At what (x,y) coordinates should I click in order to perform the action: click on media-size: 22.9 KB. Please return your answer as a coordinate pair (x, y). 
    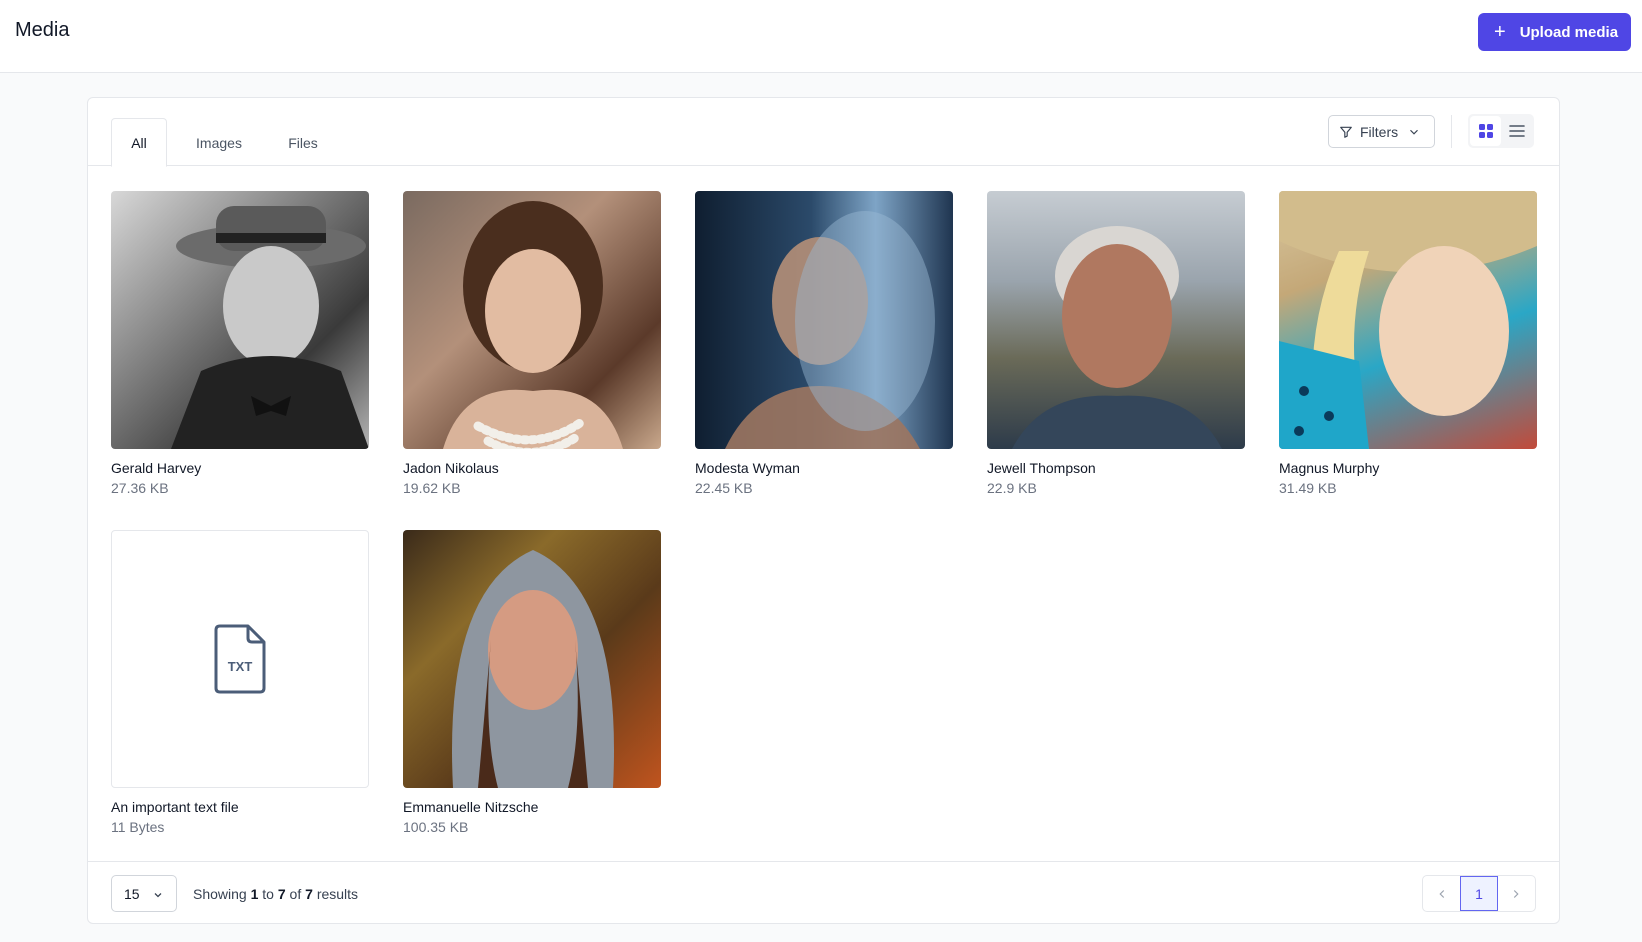
    Looking at the image, I should click on (1012, 488).